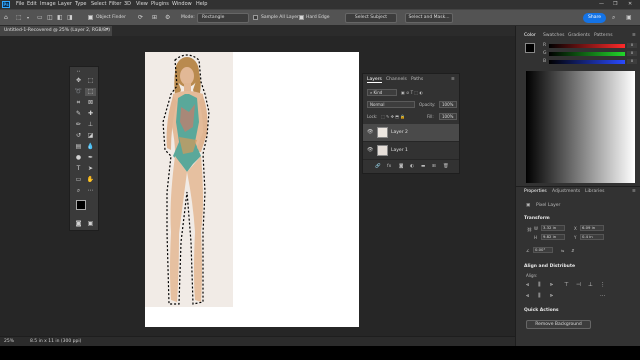 The width and height of the screenshot is (640, 360). Describe the element at coordinates (553, 237) in the screenshot. I see `height-field: 9.82 in` at that location.